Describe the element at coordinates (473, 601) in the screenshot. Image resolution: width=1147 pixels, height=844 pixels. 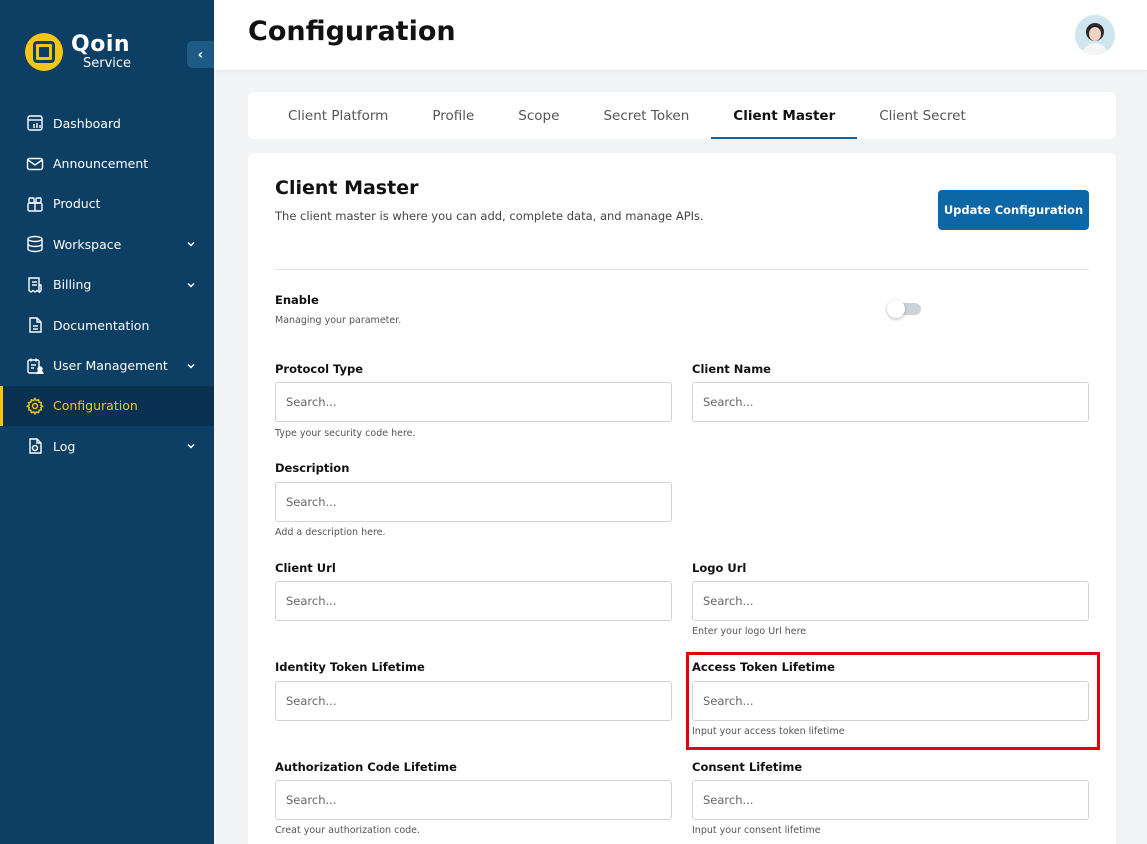
I see `client-url-input` at that location.